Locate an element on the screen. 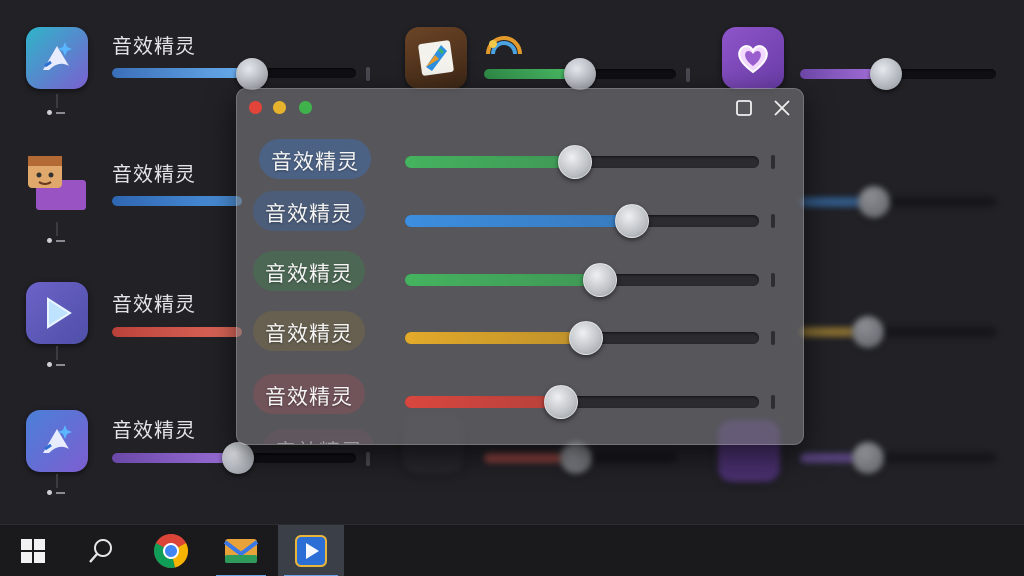 This screenshot has width=1024, height=576. windows-start-button is located at coordinates (33, 550).